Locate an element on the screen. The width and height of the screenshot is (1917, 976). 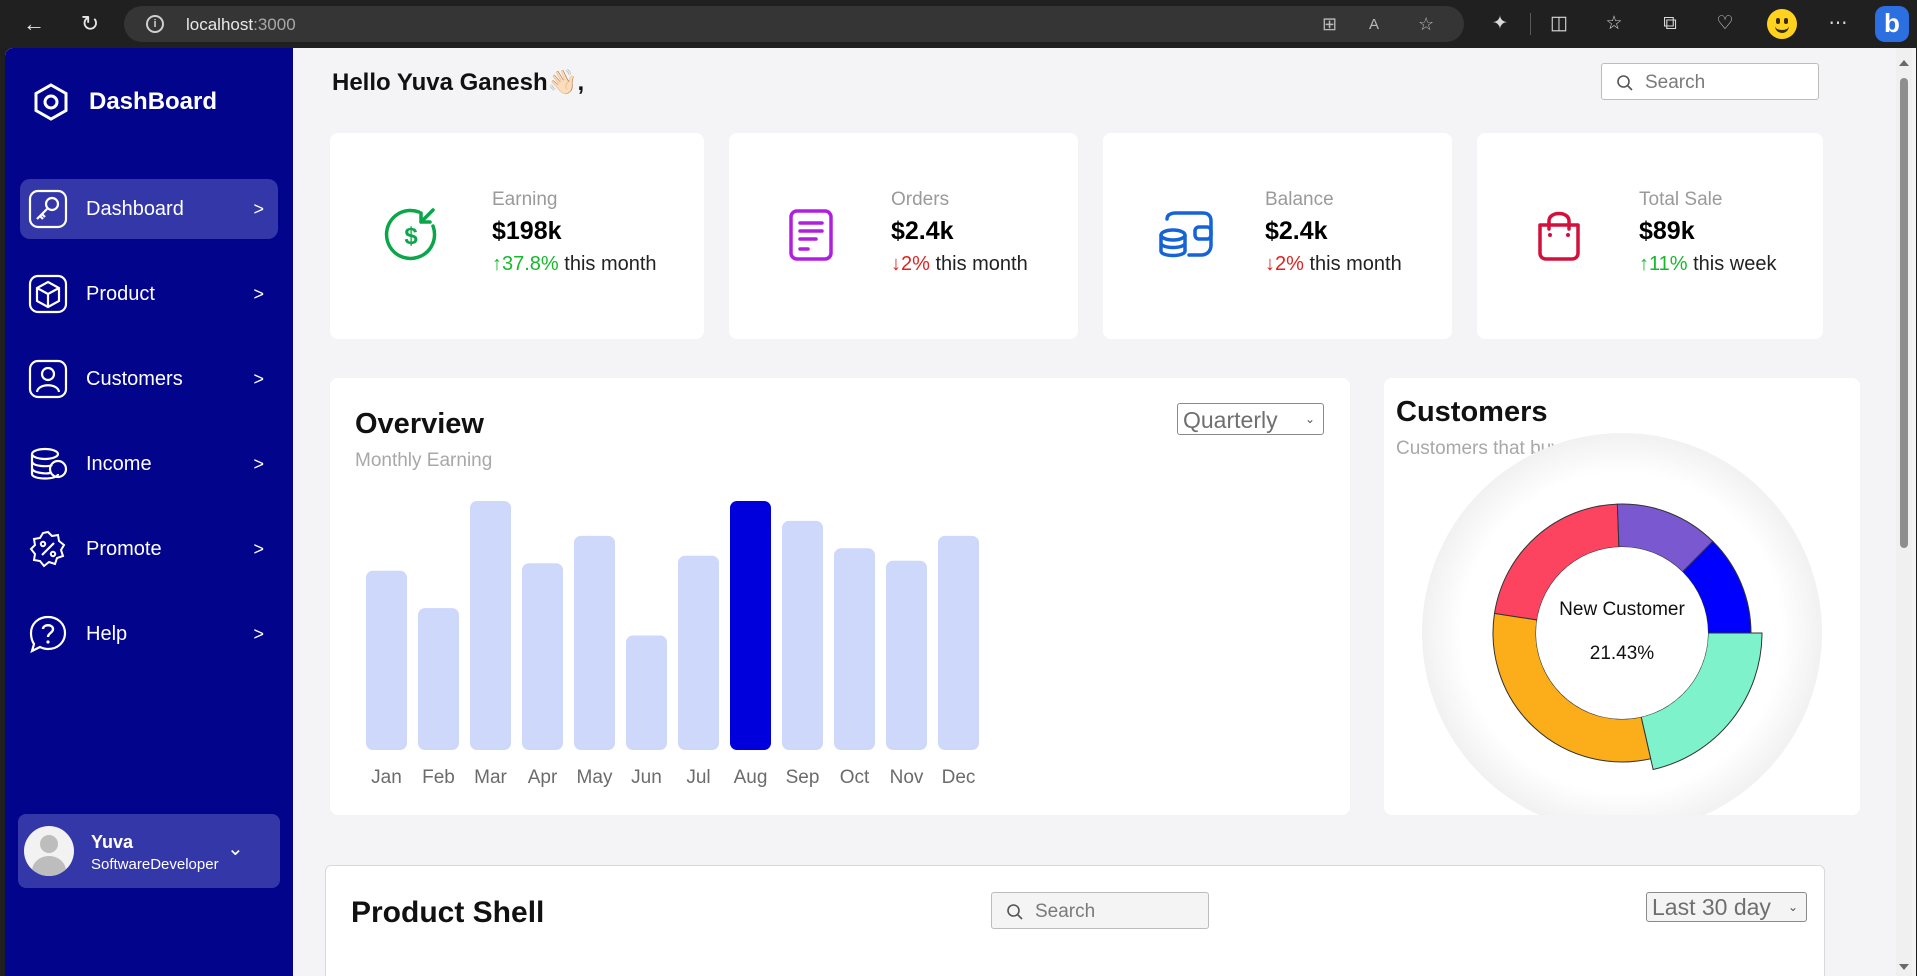
product-shell-title: Product Shell is located at coordinates (448, 912).